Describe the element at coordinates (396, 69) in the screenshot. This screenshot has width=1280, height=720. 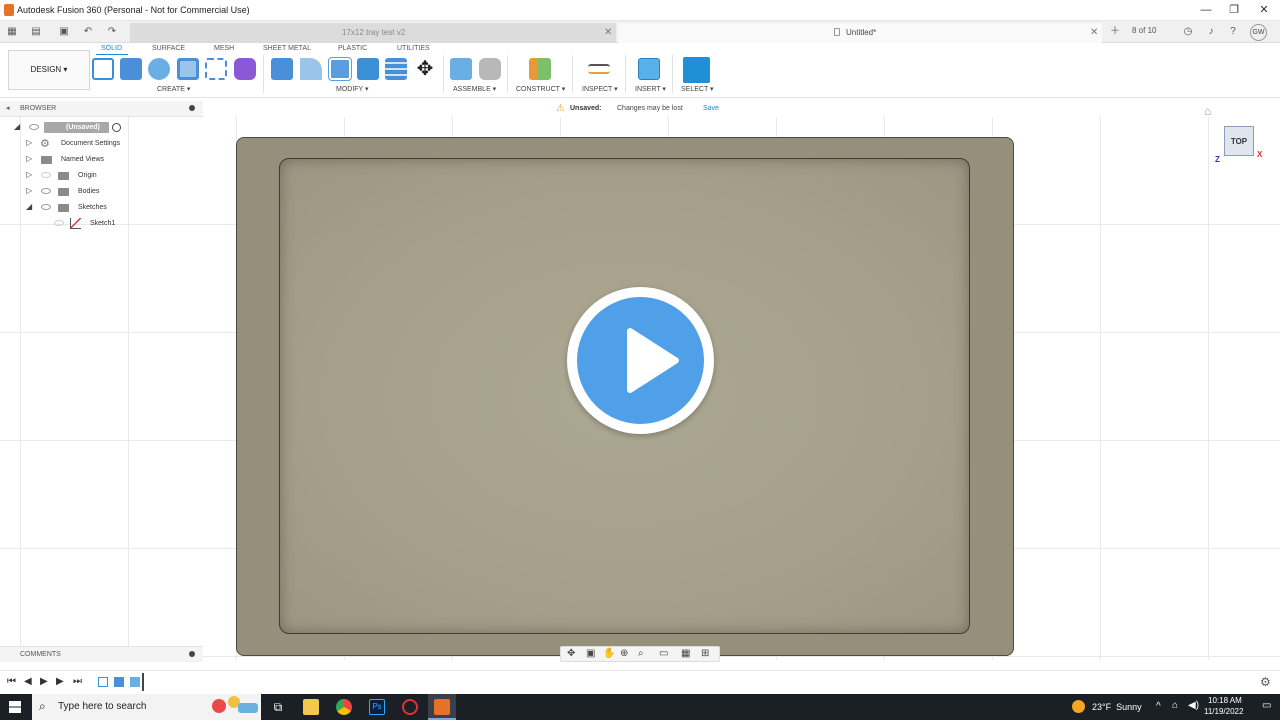
I see `offset-face-icon` at that location.